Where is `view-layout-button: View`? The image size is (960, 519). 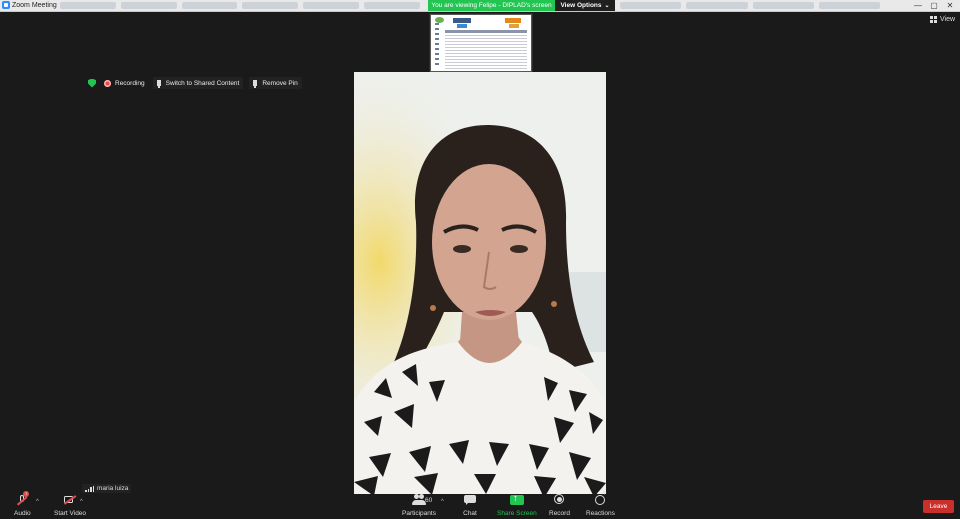
view-layout-button: View is located at coordinates (942, 19).